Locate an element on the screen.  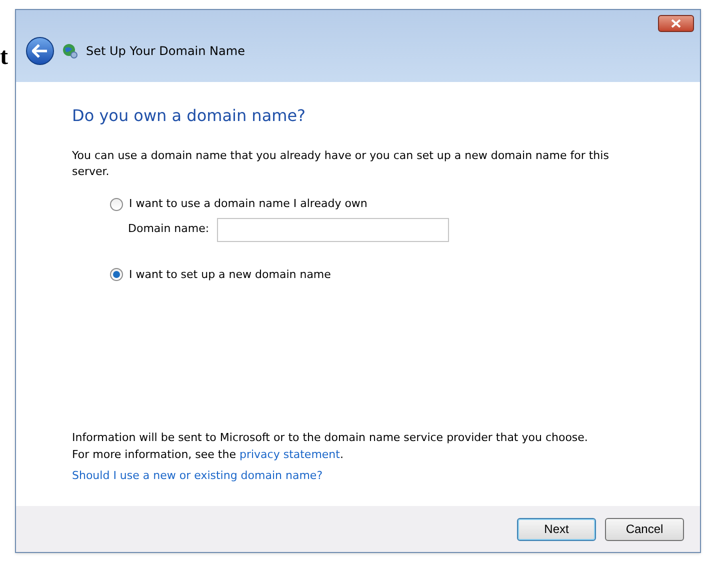
globe-icon is located at coordinates (70, 51).